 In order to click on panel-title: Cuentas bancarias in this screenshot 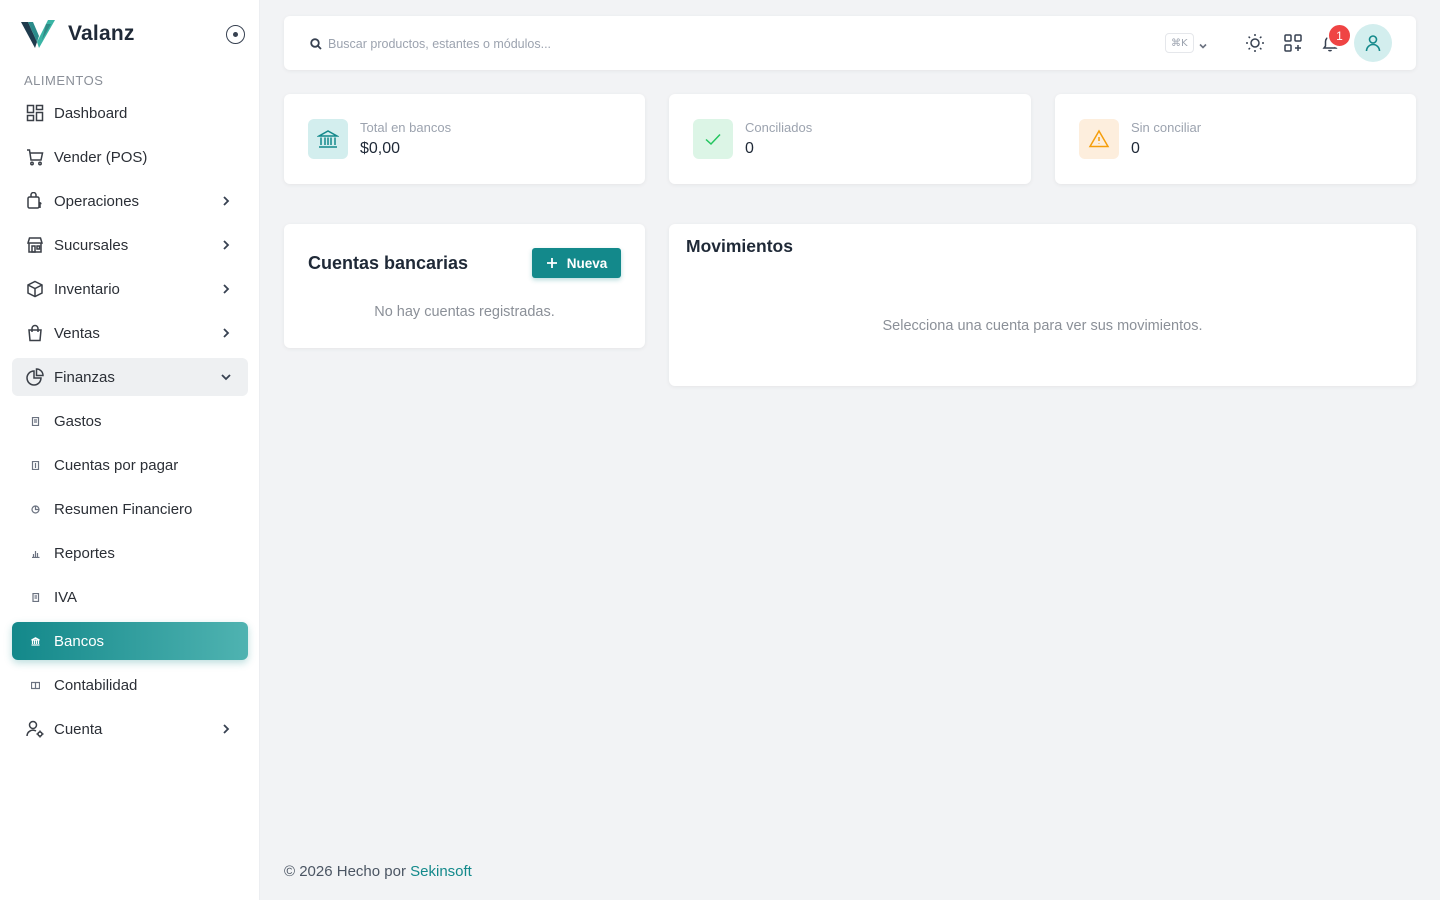, I will do `click(388, 263)`.